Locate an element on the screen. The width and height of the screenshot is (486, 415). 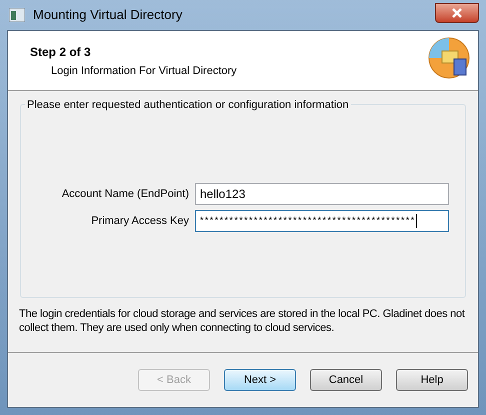
close-icon is located at coordinates (457, 13).